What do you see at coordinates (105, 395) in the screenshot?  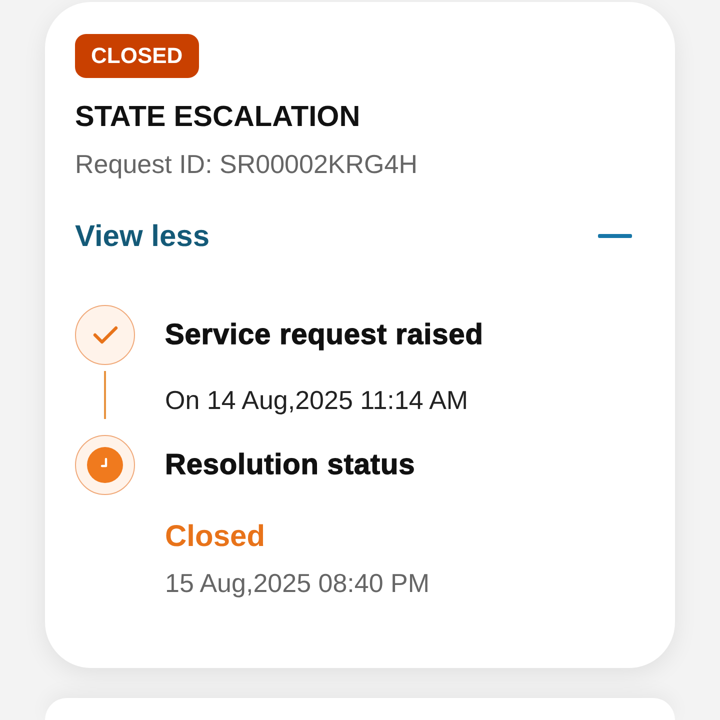 I see `timeline-connector` at bounding box center [105, 395].